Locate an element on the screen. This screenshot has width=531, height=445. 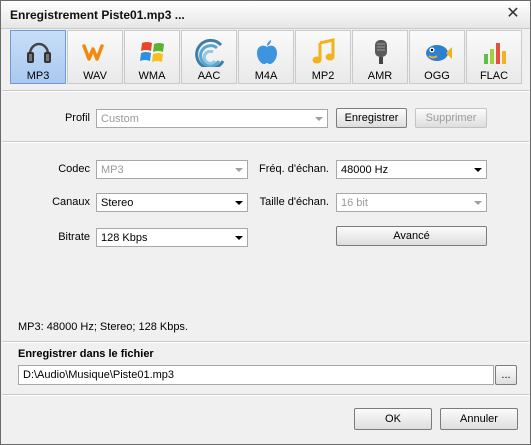
bitrate-label: Bitrate is located at coordinates (74, 237).